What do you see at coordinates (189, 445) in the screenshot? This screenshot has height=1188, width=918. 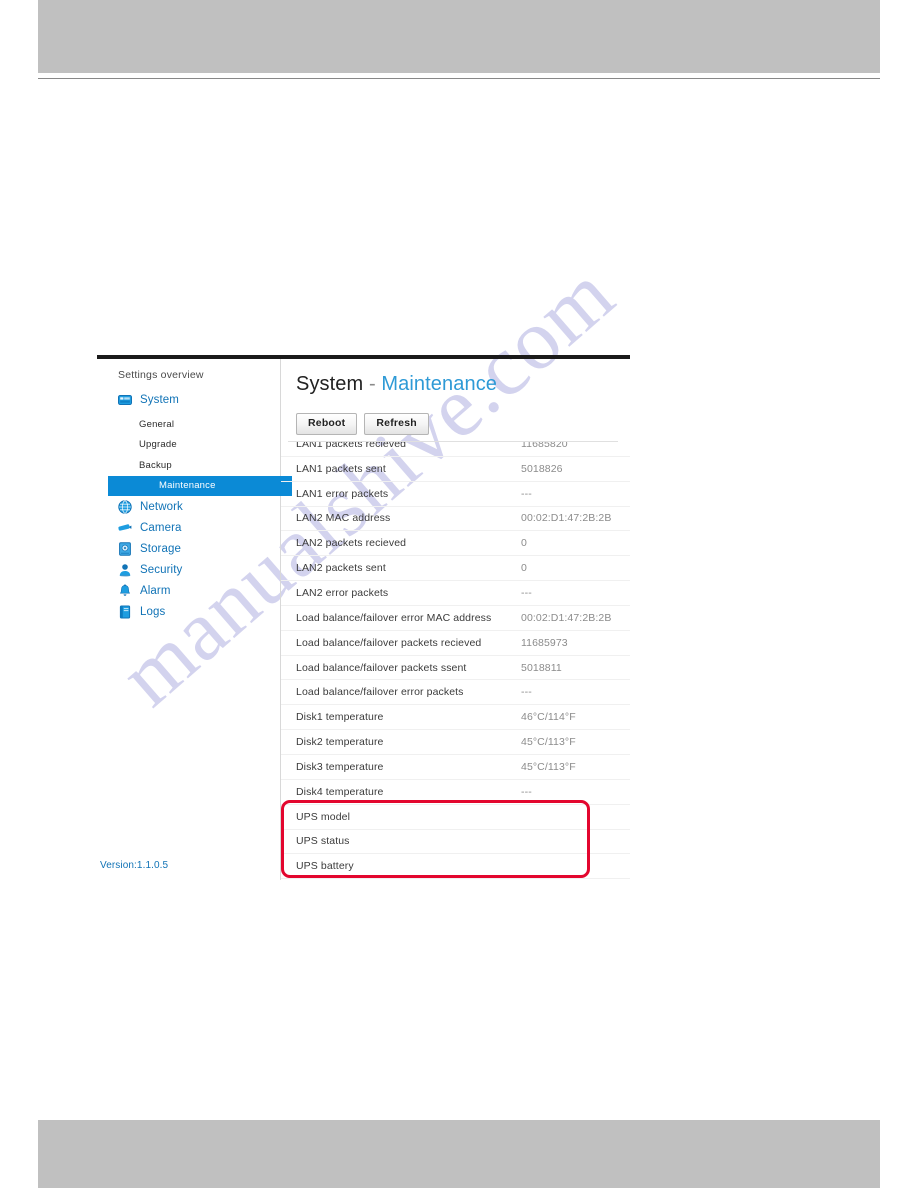 I see `sidebar-item-upgrade: Upgrade` at bounding box center [189, 445].